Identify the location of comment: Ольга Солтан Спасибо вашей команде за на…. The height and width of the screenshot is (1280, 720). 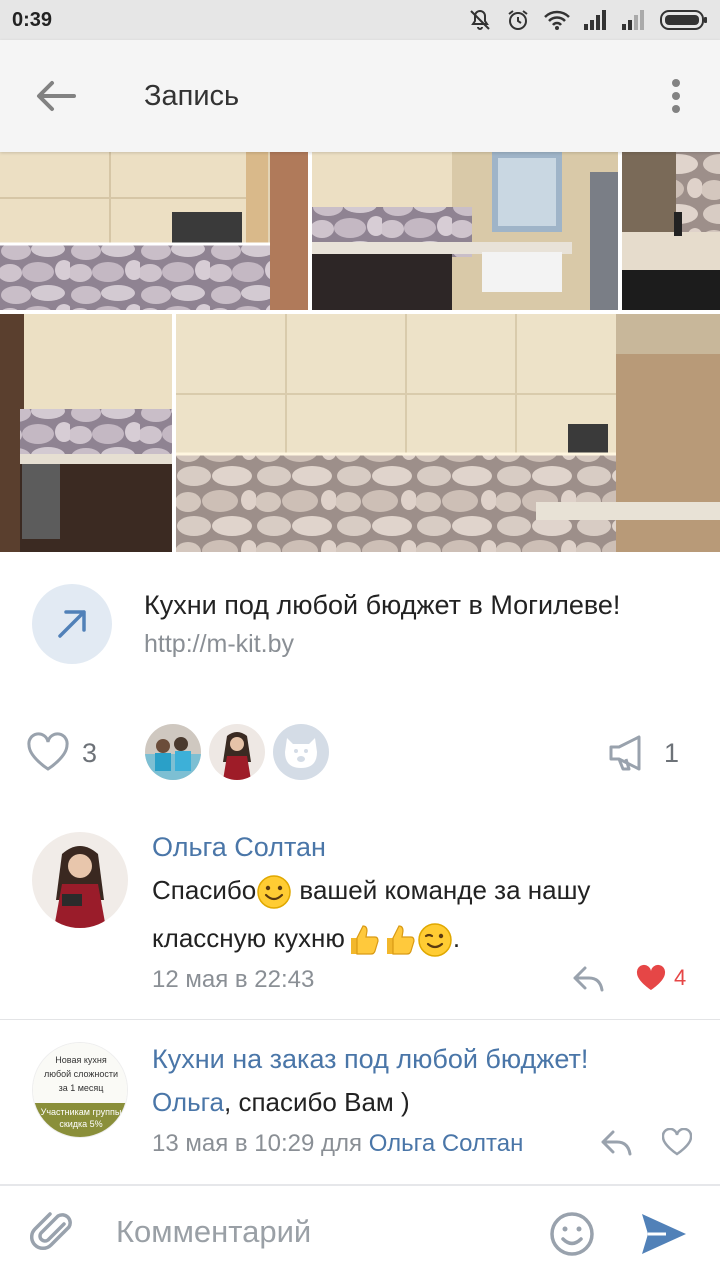
(360, 915).